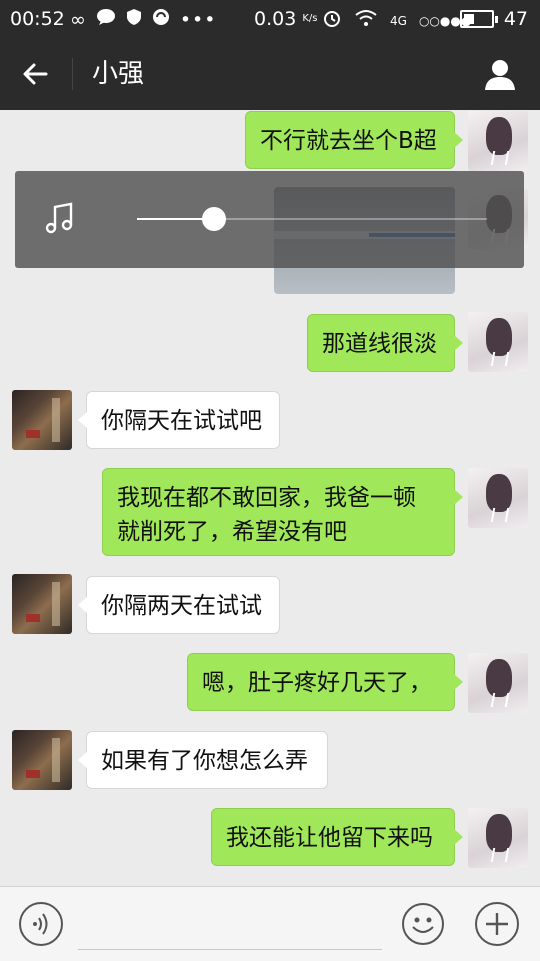 This screenshot has height=961, width=540. I want to click on message-bubble-incoming: 如果有了你想怎么弄, so click(203, 760).